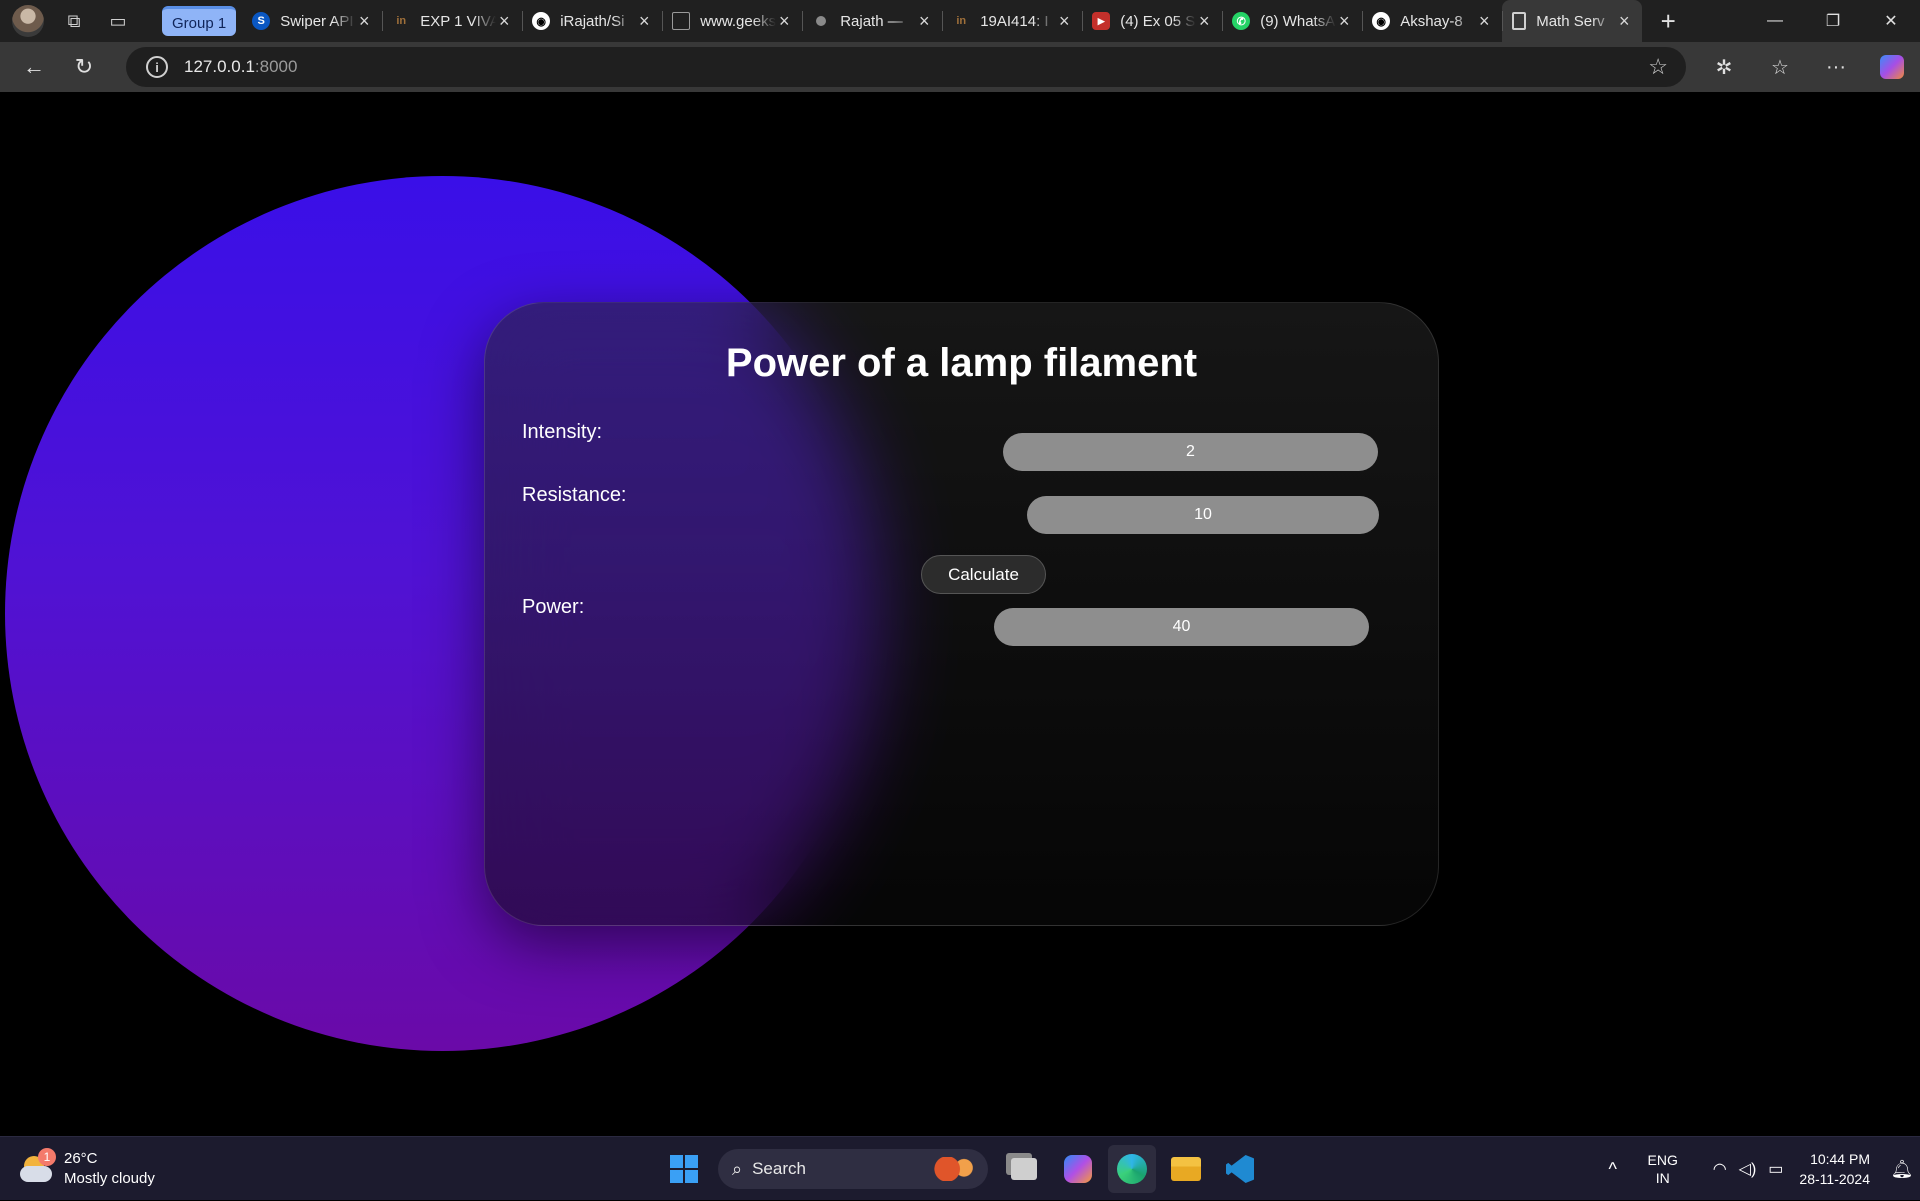 The height and width of the screenshot is (1201, 1920). Describe the element at coordinates (1834, 1179) in the screenshot. I see `clock-date: 28-11-2024` at that location.